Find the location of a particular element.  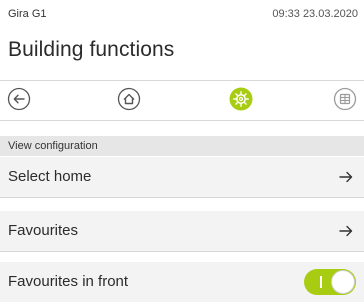

back-arrow-icon is located at coordinates (19, 99).